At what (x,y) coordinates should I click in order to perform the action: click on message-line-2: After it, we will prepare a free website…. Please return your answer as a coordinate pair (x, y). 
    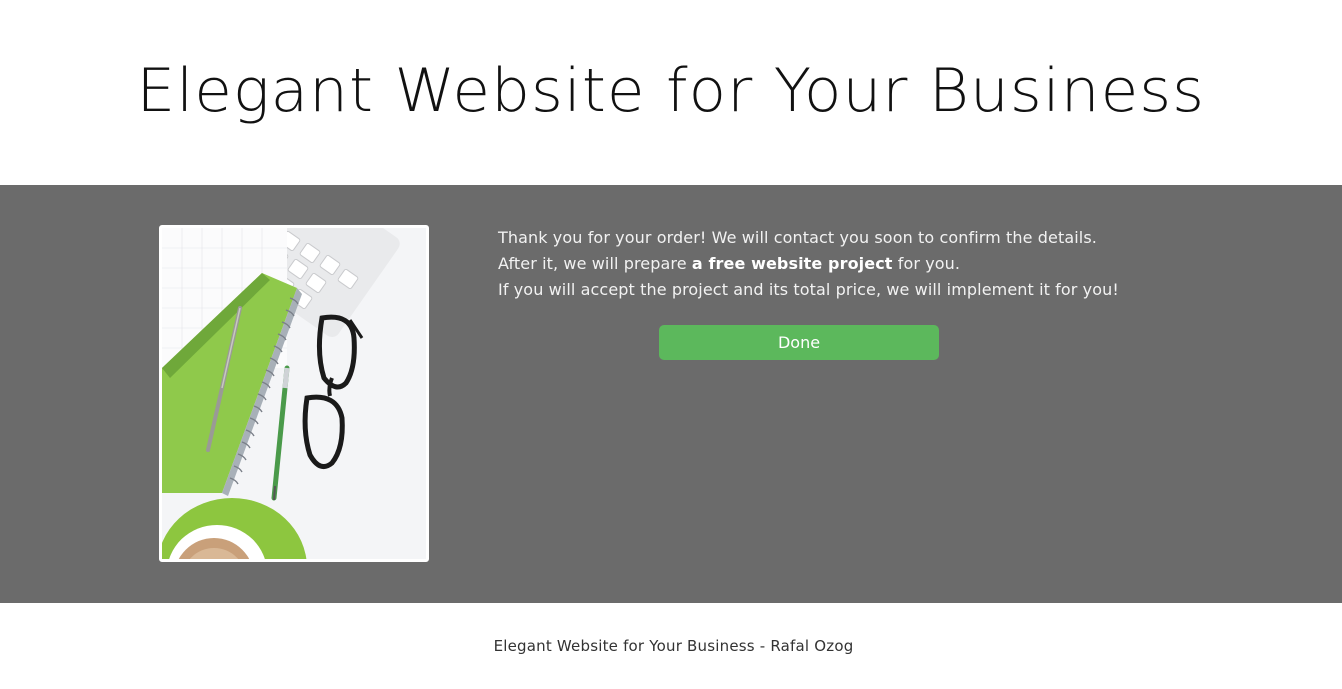
    Looking at the image, I should click on (808, 264).